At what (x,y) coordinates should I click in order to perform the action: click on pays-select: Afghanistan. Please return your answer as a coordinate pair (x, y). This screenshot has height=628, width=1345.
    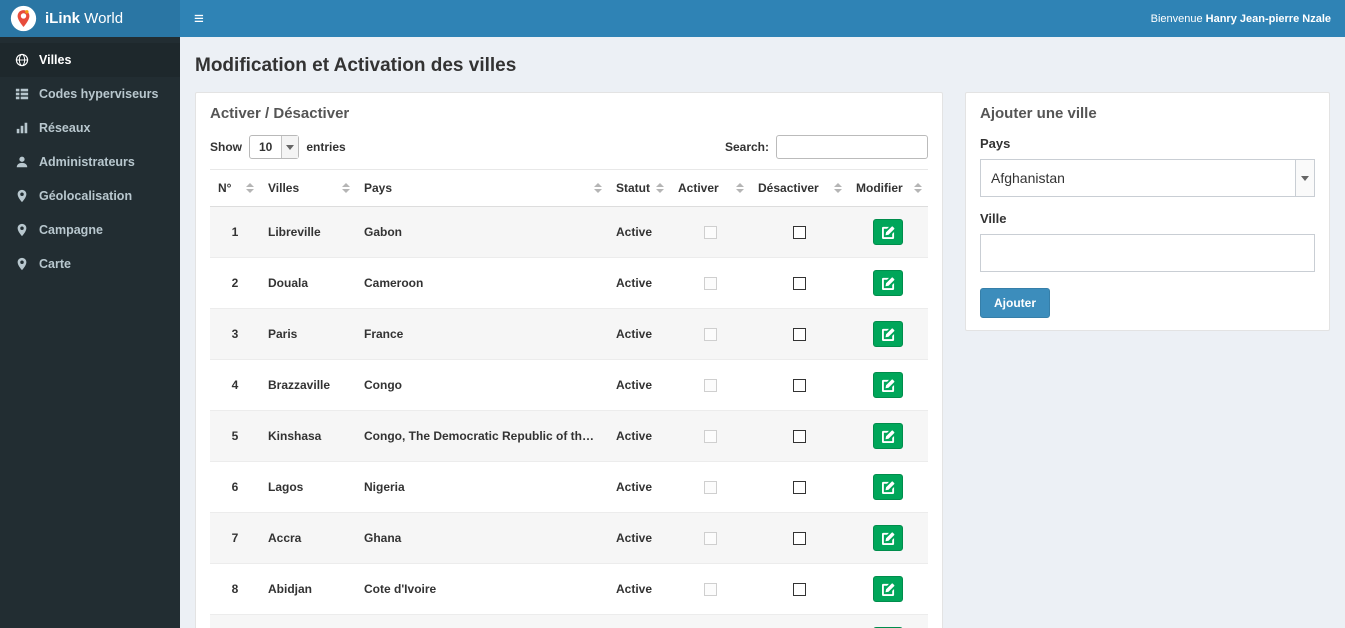
    Looking at the image, I should click on (1147, 178).